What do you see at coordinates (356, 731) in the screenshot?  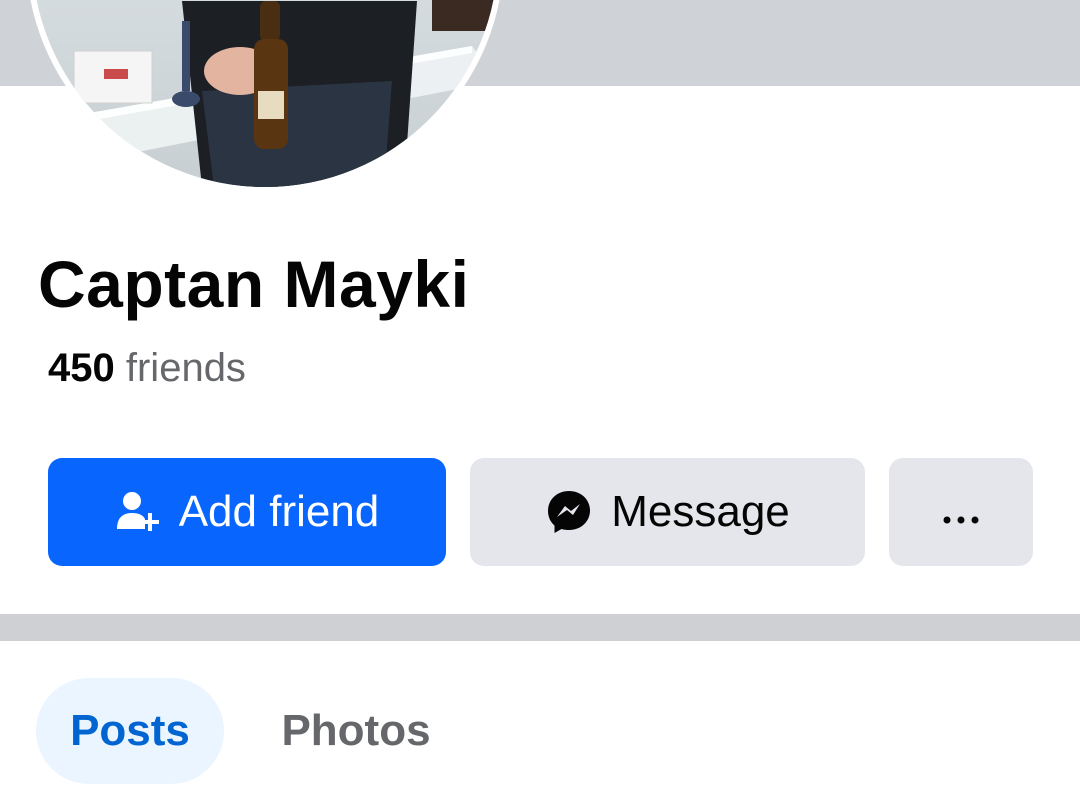 I see `tab-photos: Photos` at bounding box center [356, 731].